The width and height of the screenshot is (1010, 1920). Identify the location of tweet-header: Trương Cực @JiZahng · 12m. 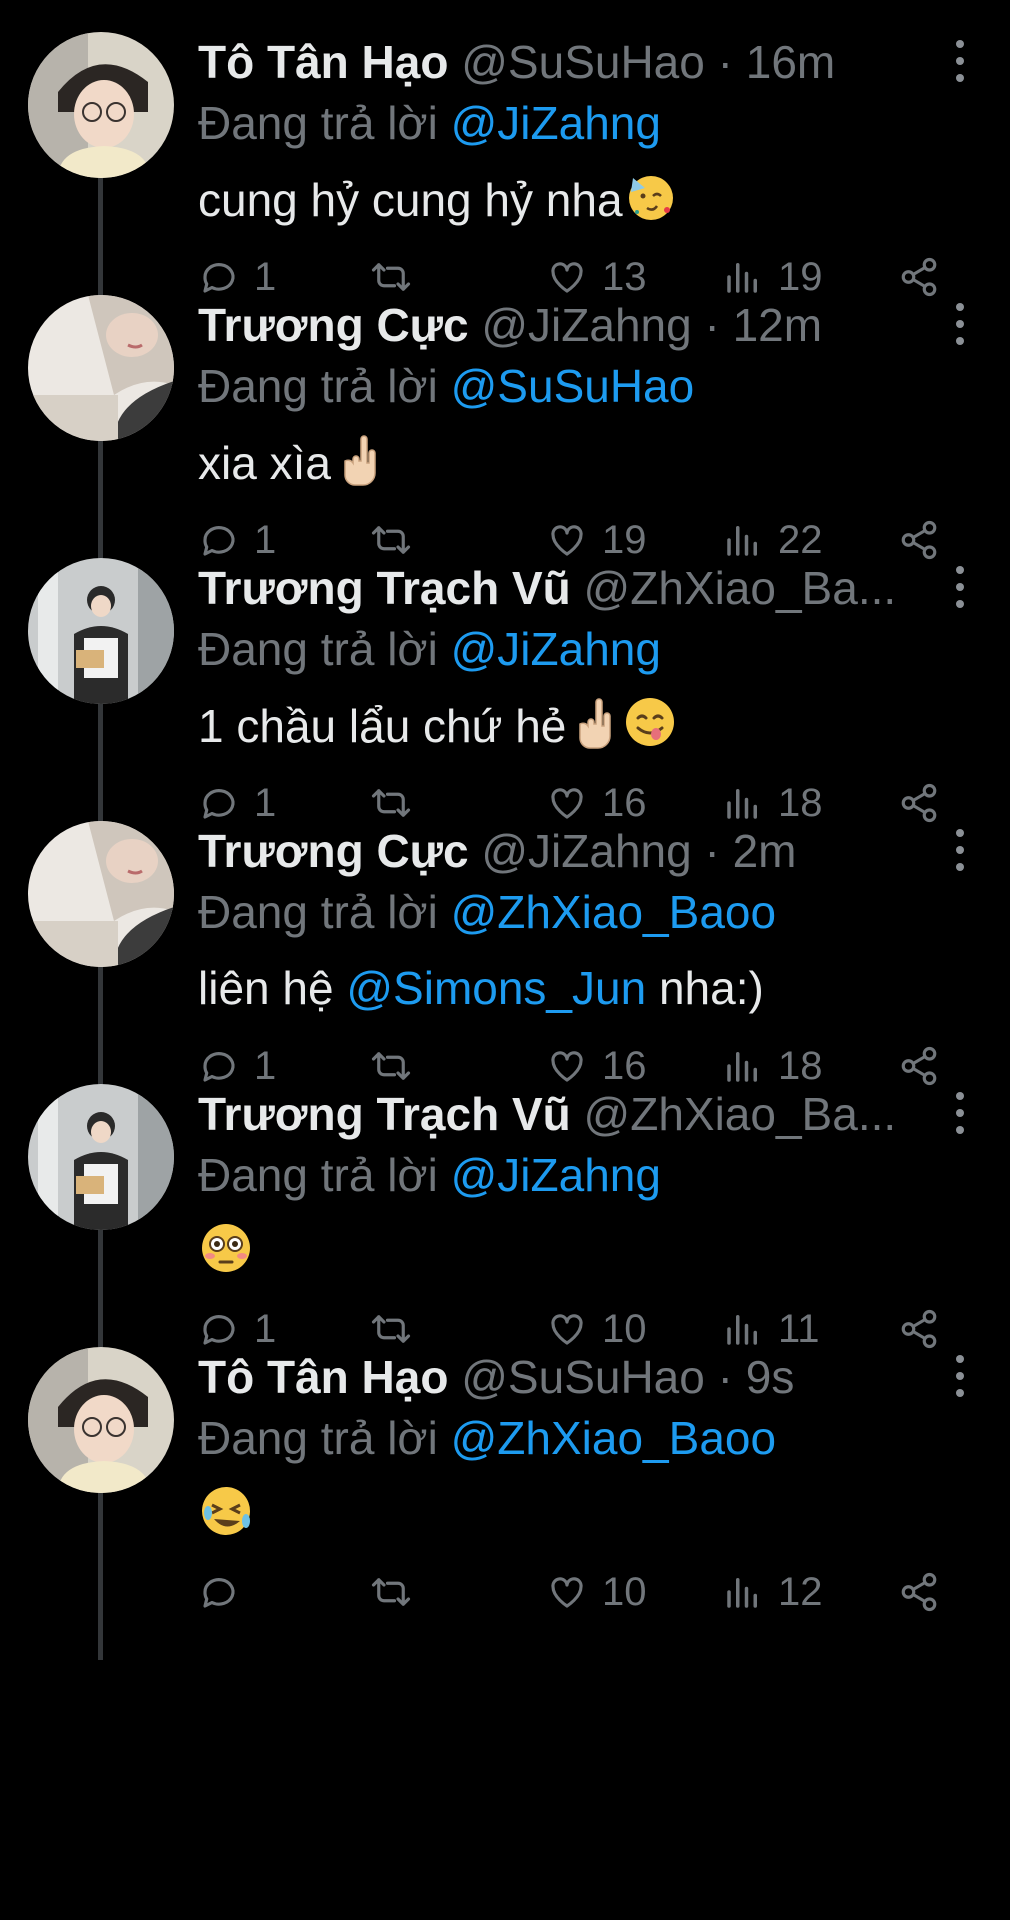
(559, 325).